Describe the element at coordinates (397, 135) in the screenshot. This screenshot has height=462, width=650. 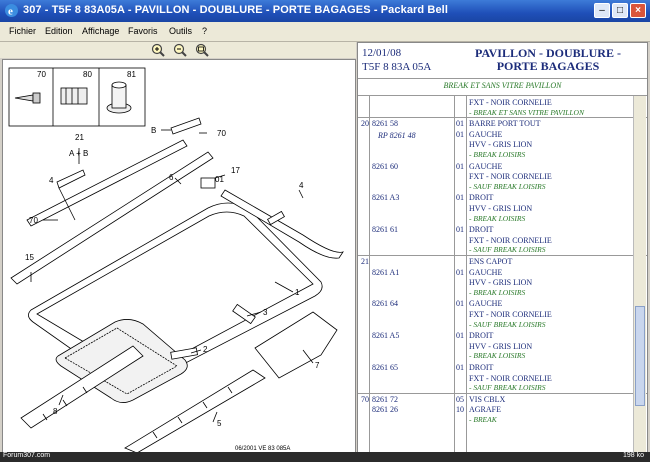
I see `part-rp-reference: RP 8261 48` at that location.